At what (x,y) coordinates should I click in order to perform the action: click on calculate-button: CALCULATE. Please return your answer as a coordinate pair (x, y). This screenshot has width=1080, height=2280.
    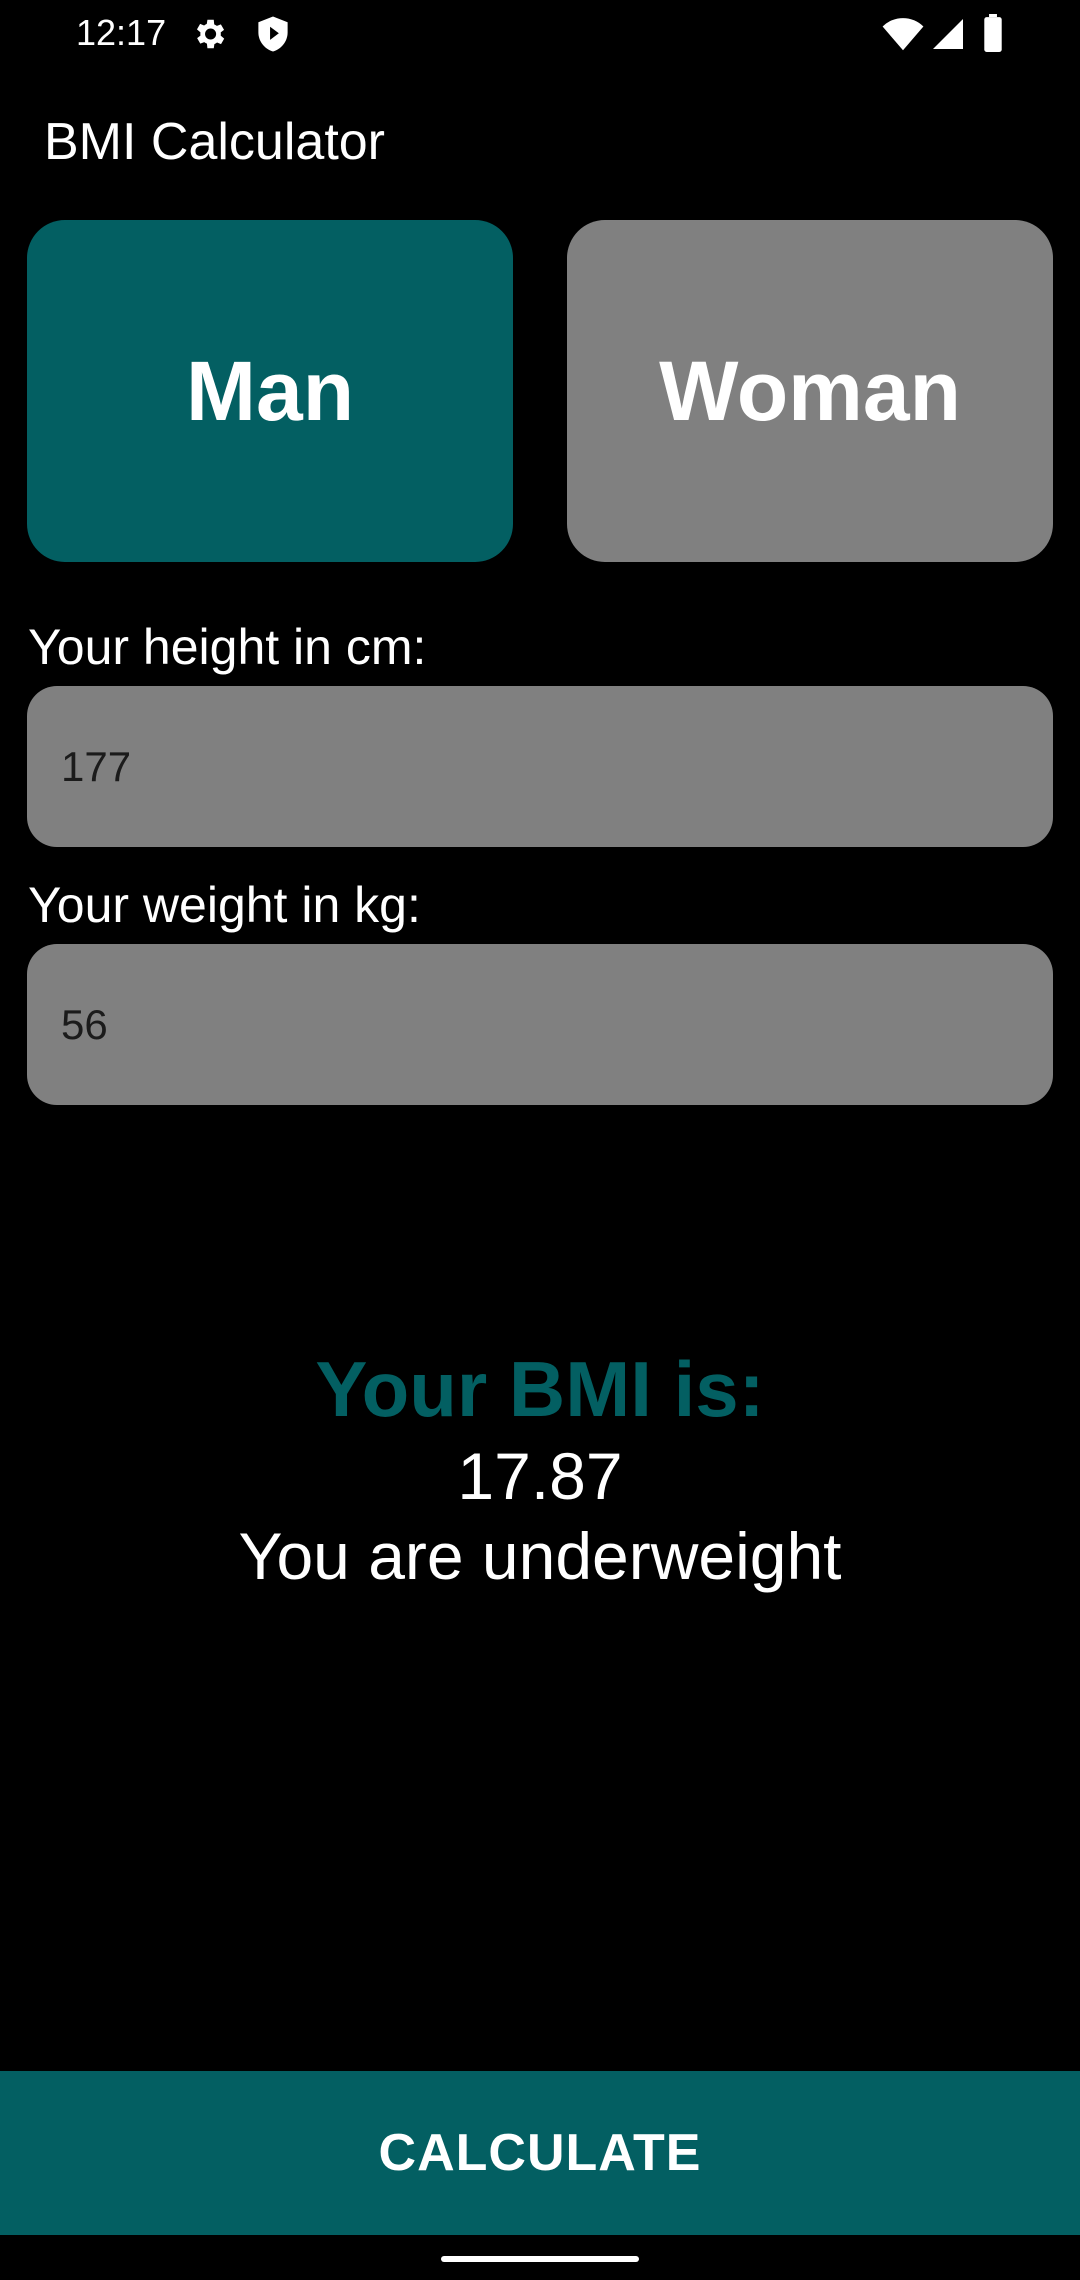
    Looking at the image, I should click on (540, 2153).